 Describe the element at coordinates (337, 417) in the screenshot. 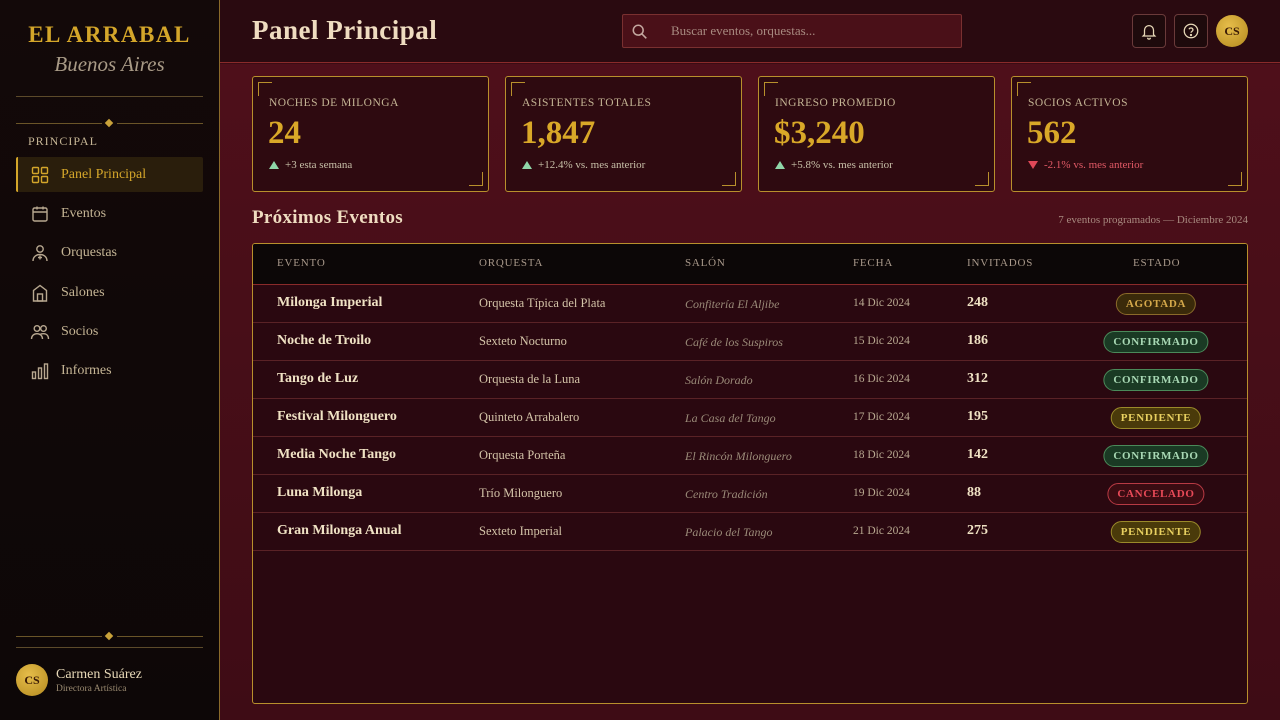

I see `event-name: Festival Milonguero` at that location.